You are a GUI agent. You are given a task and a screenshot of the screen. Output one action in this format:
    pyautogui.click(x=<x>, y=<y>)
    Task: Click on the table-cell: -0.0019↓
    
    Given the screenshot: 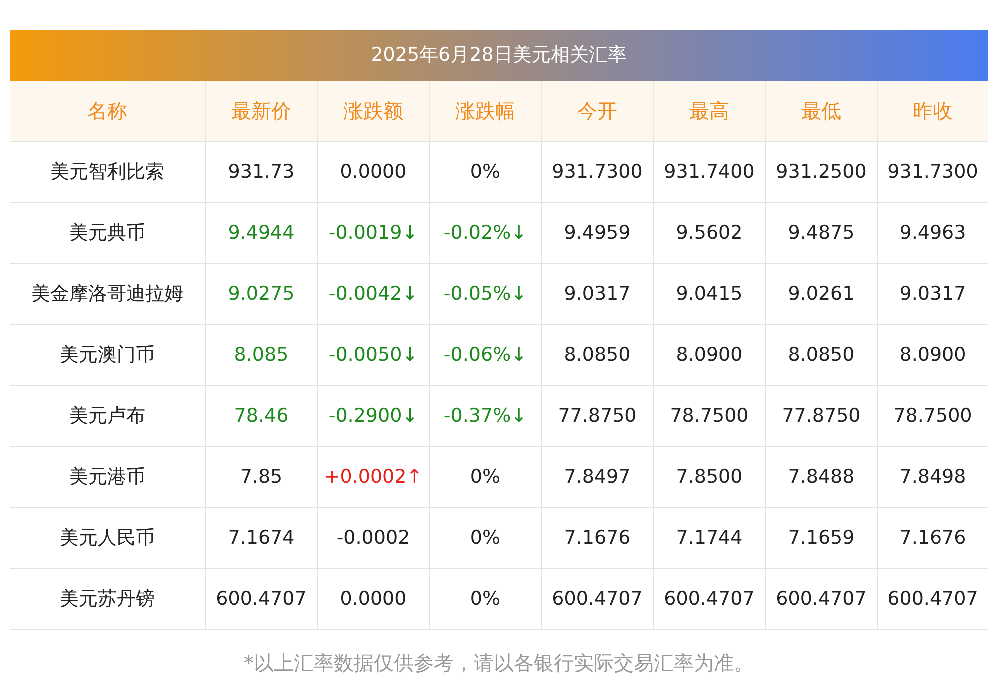 What is the action you would take?
    pyautogui.click(x=373, y=232)
    